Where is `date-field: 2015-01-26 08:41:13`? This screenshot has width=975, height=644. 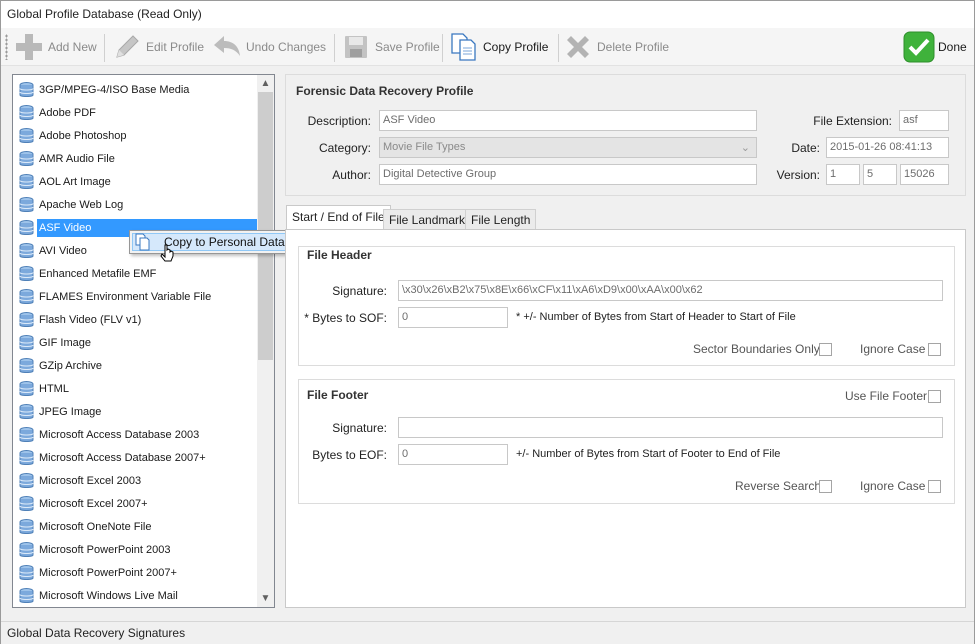
date-field: 2015-01-26 08:41:13 is located at coordinates (887, 147).